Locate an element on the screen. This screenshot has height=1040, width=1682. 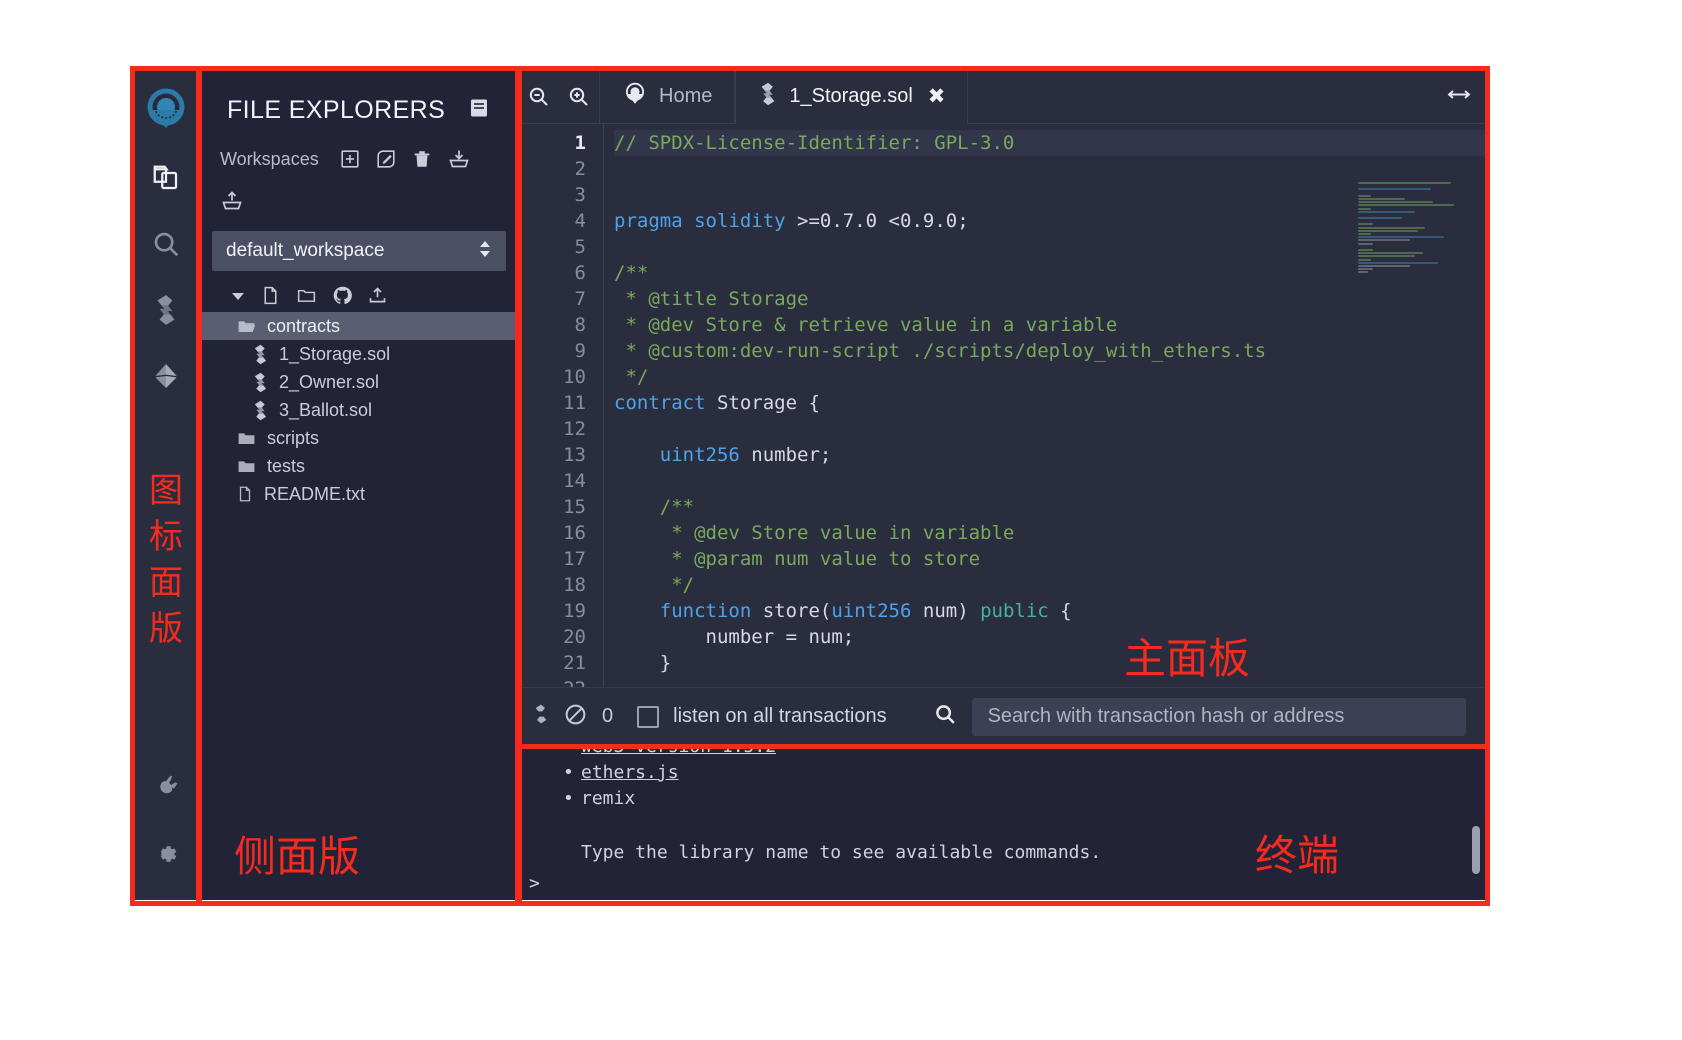
publish-gist-icon is located at coordinates (377, 295).